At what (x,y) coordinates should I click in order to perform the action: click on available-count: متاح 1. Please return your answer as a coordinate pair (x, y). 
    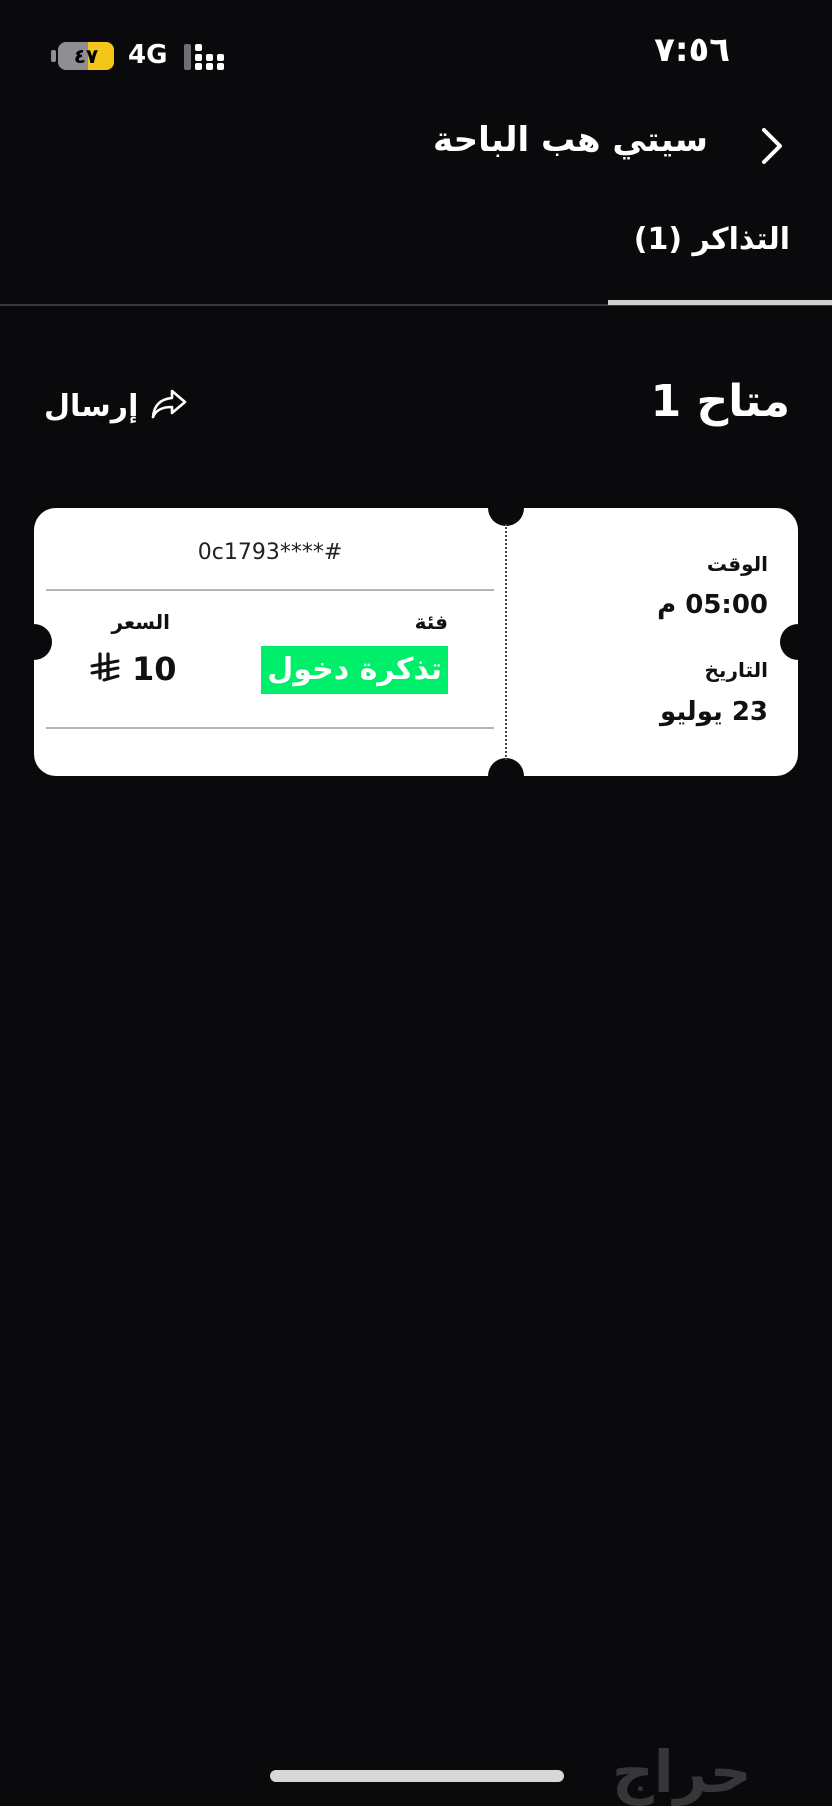
    Looking at the image, I should click on (720, 401).